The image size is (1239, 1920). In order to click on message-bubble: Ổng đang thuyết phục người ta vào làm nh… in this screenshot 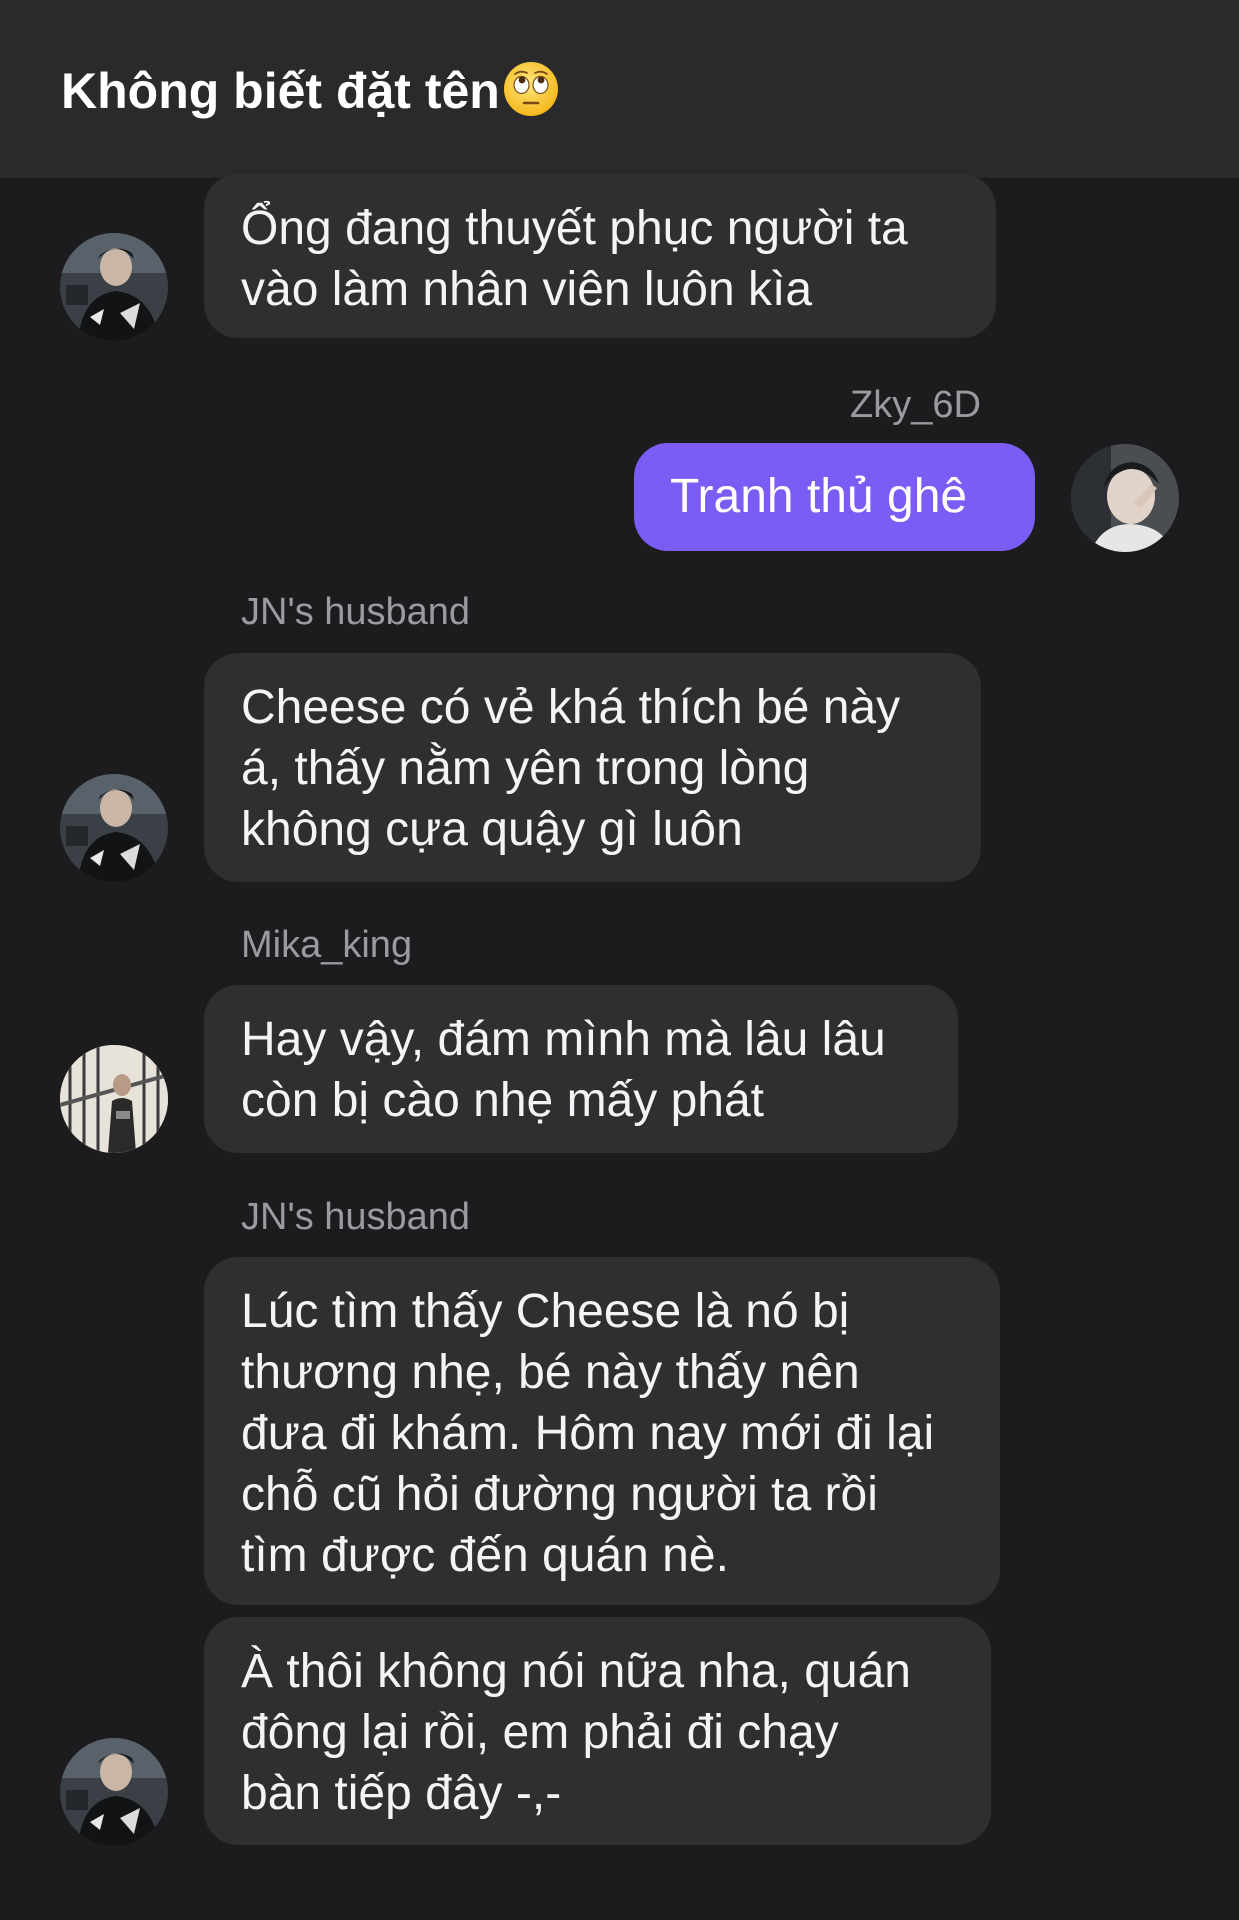, I will do `click(600, 256)`.